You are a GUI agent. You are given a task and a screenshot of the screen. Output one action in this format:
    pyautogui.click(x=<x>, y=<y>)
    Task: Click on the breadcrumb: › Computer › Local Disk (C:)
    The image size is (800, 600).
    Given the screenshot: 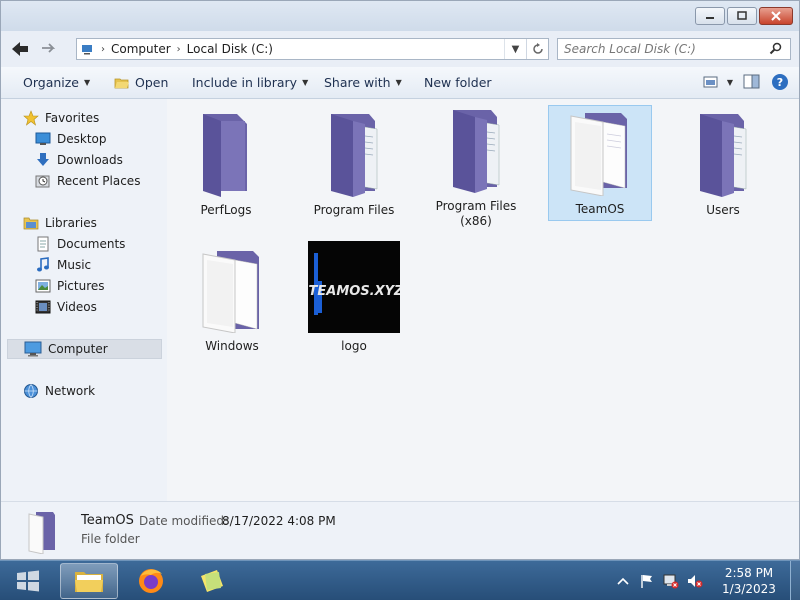 What is the action you would take?
    pyautogui.click(x=175, y=49)
    